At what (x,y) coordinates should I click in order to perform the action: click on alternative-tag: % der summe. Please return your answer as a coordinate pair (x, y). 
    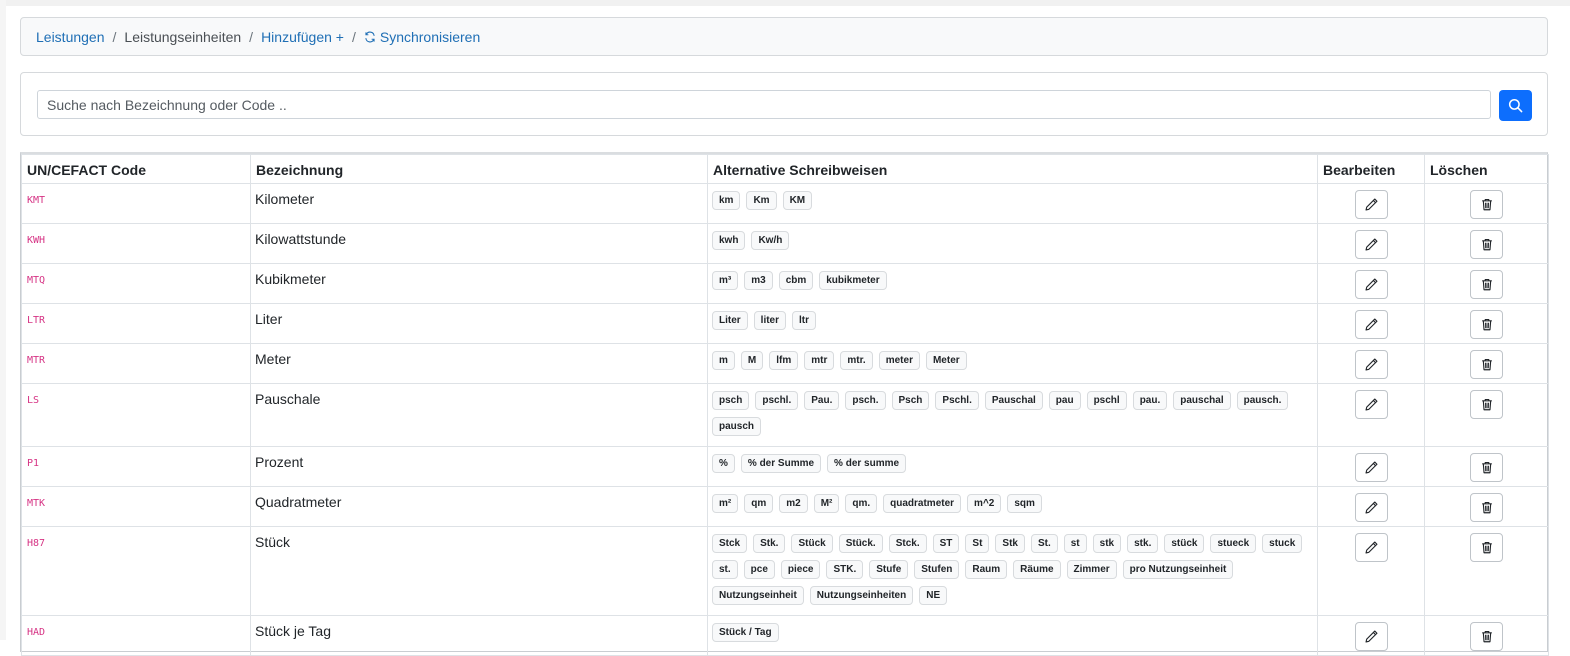
    Looking at the image, I should click on (866, 463).